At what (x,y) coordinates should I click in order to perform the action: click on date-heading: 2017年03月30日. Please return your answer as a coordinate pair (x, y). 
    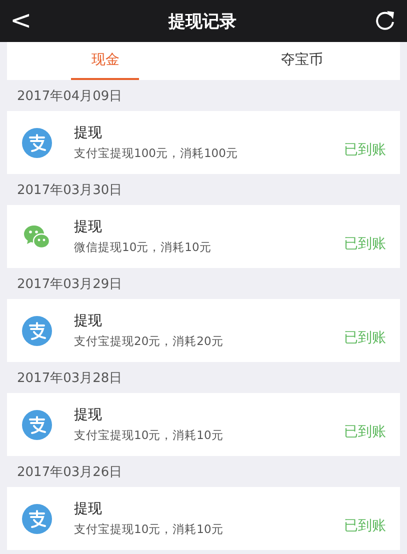
    Looking at the image, I should click on (70, 191).